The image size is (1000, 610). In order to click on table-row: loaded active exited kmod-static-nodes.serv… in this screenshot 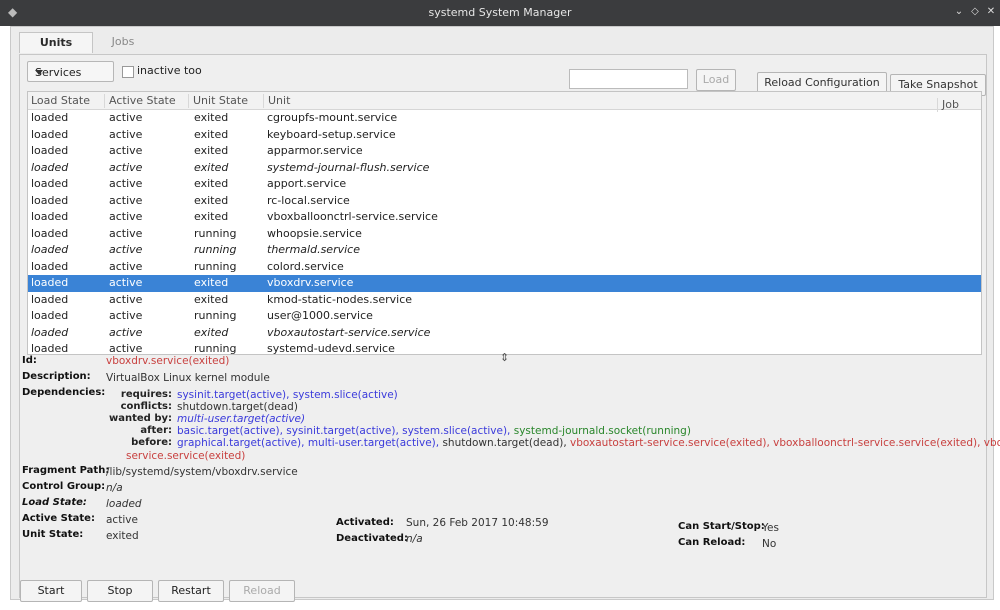, I will do `click(504, 300)`.